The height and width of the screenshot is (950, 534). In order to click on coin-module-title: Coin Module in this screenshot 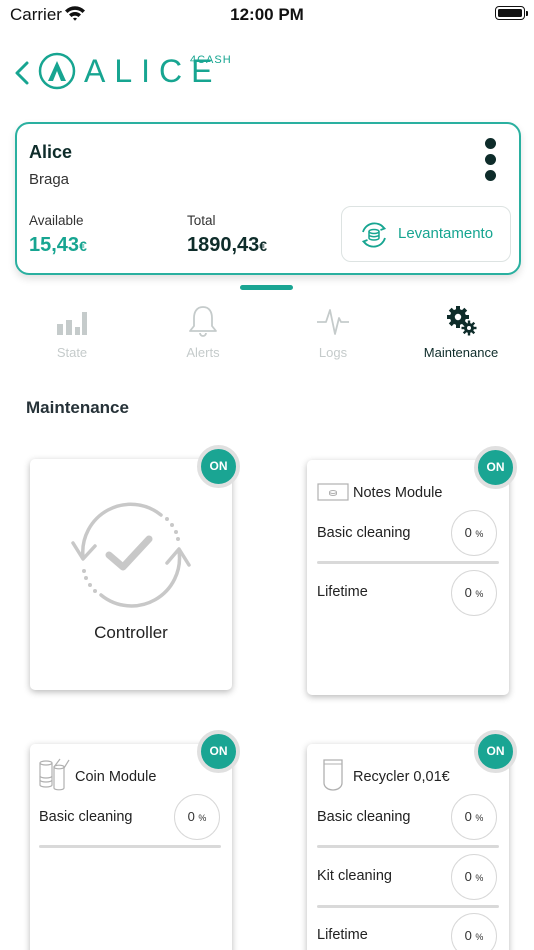, I will do `click(116, 777)`.